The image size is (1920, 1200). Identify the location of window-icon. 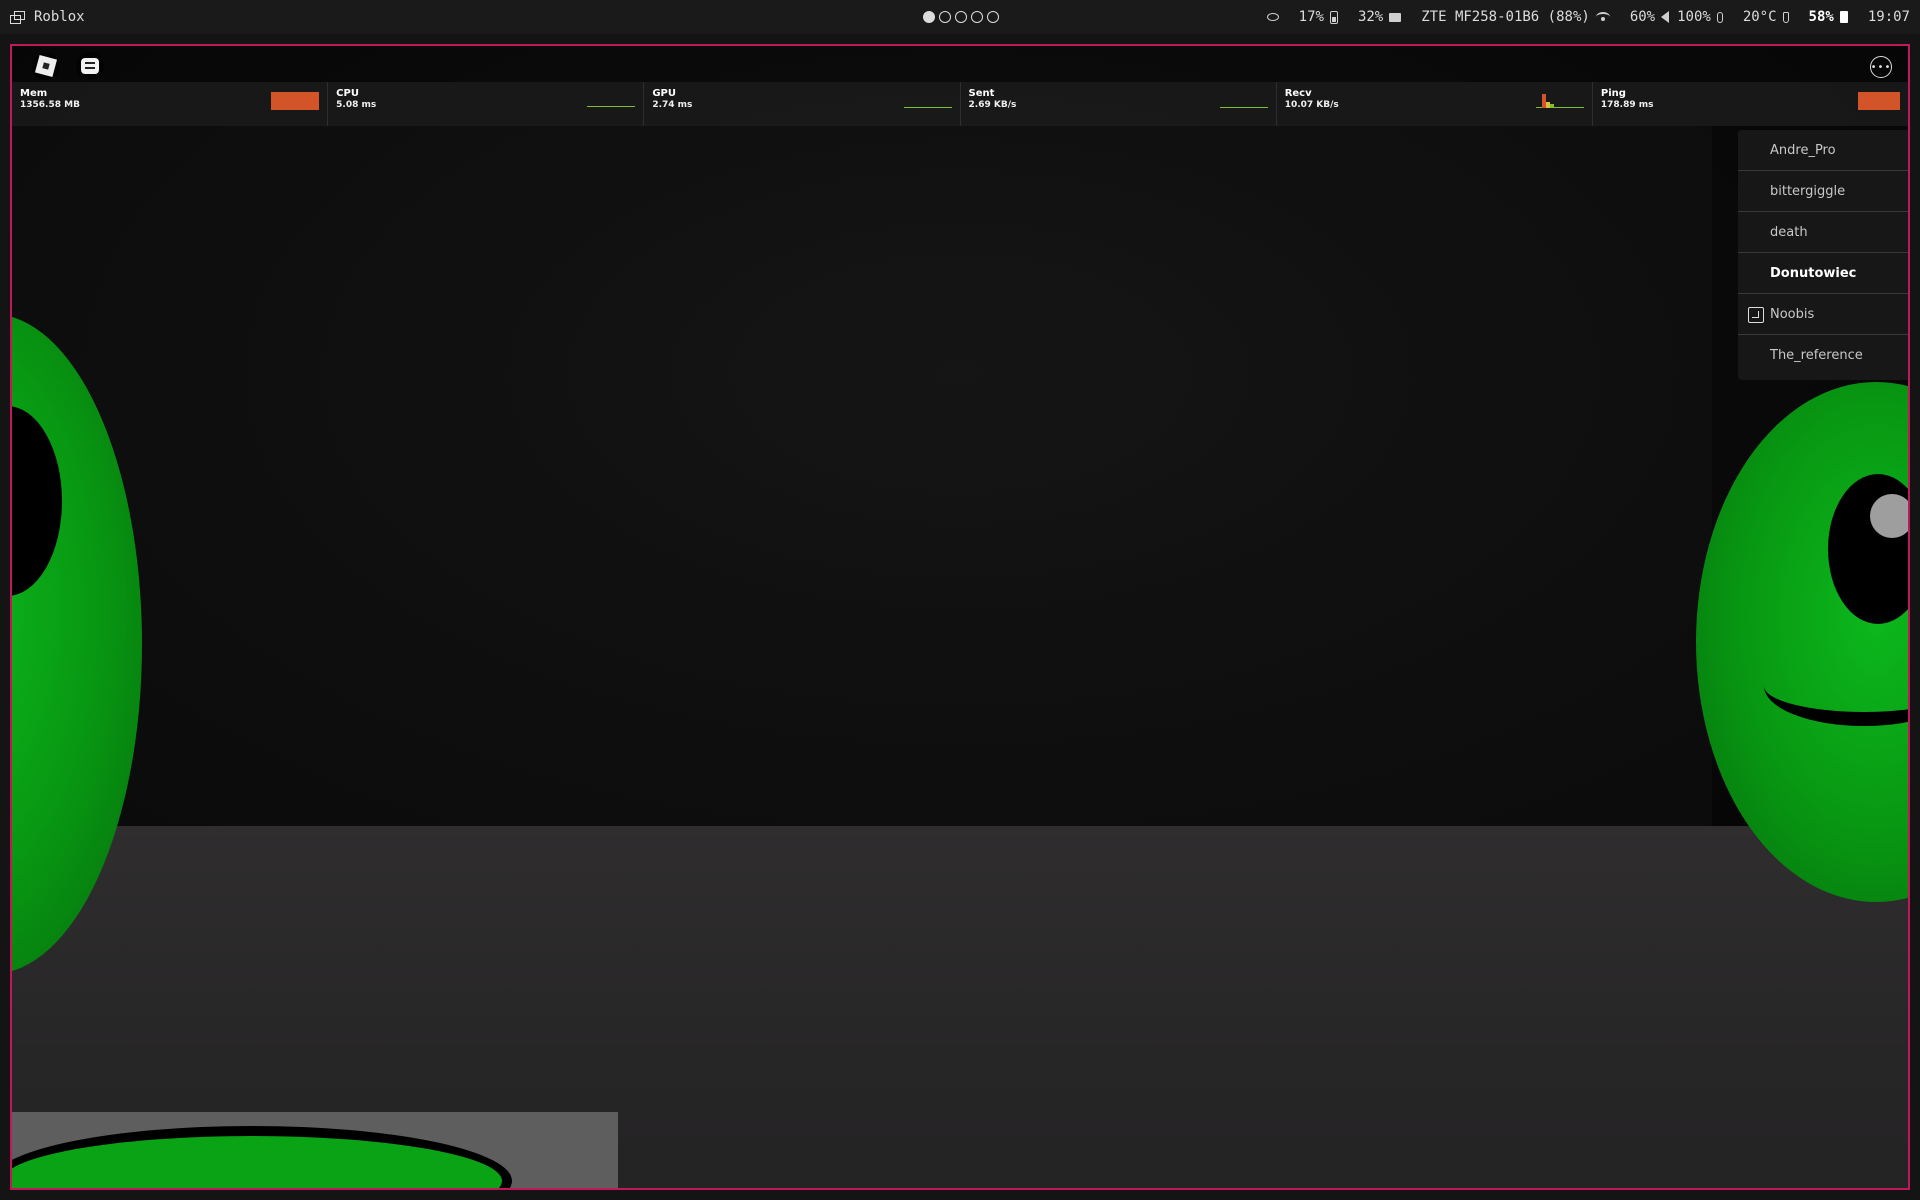
(17, 17).